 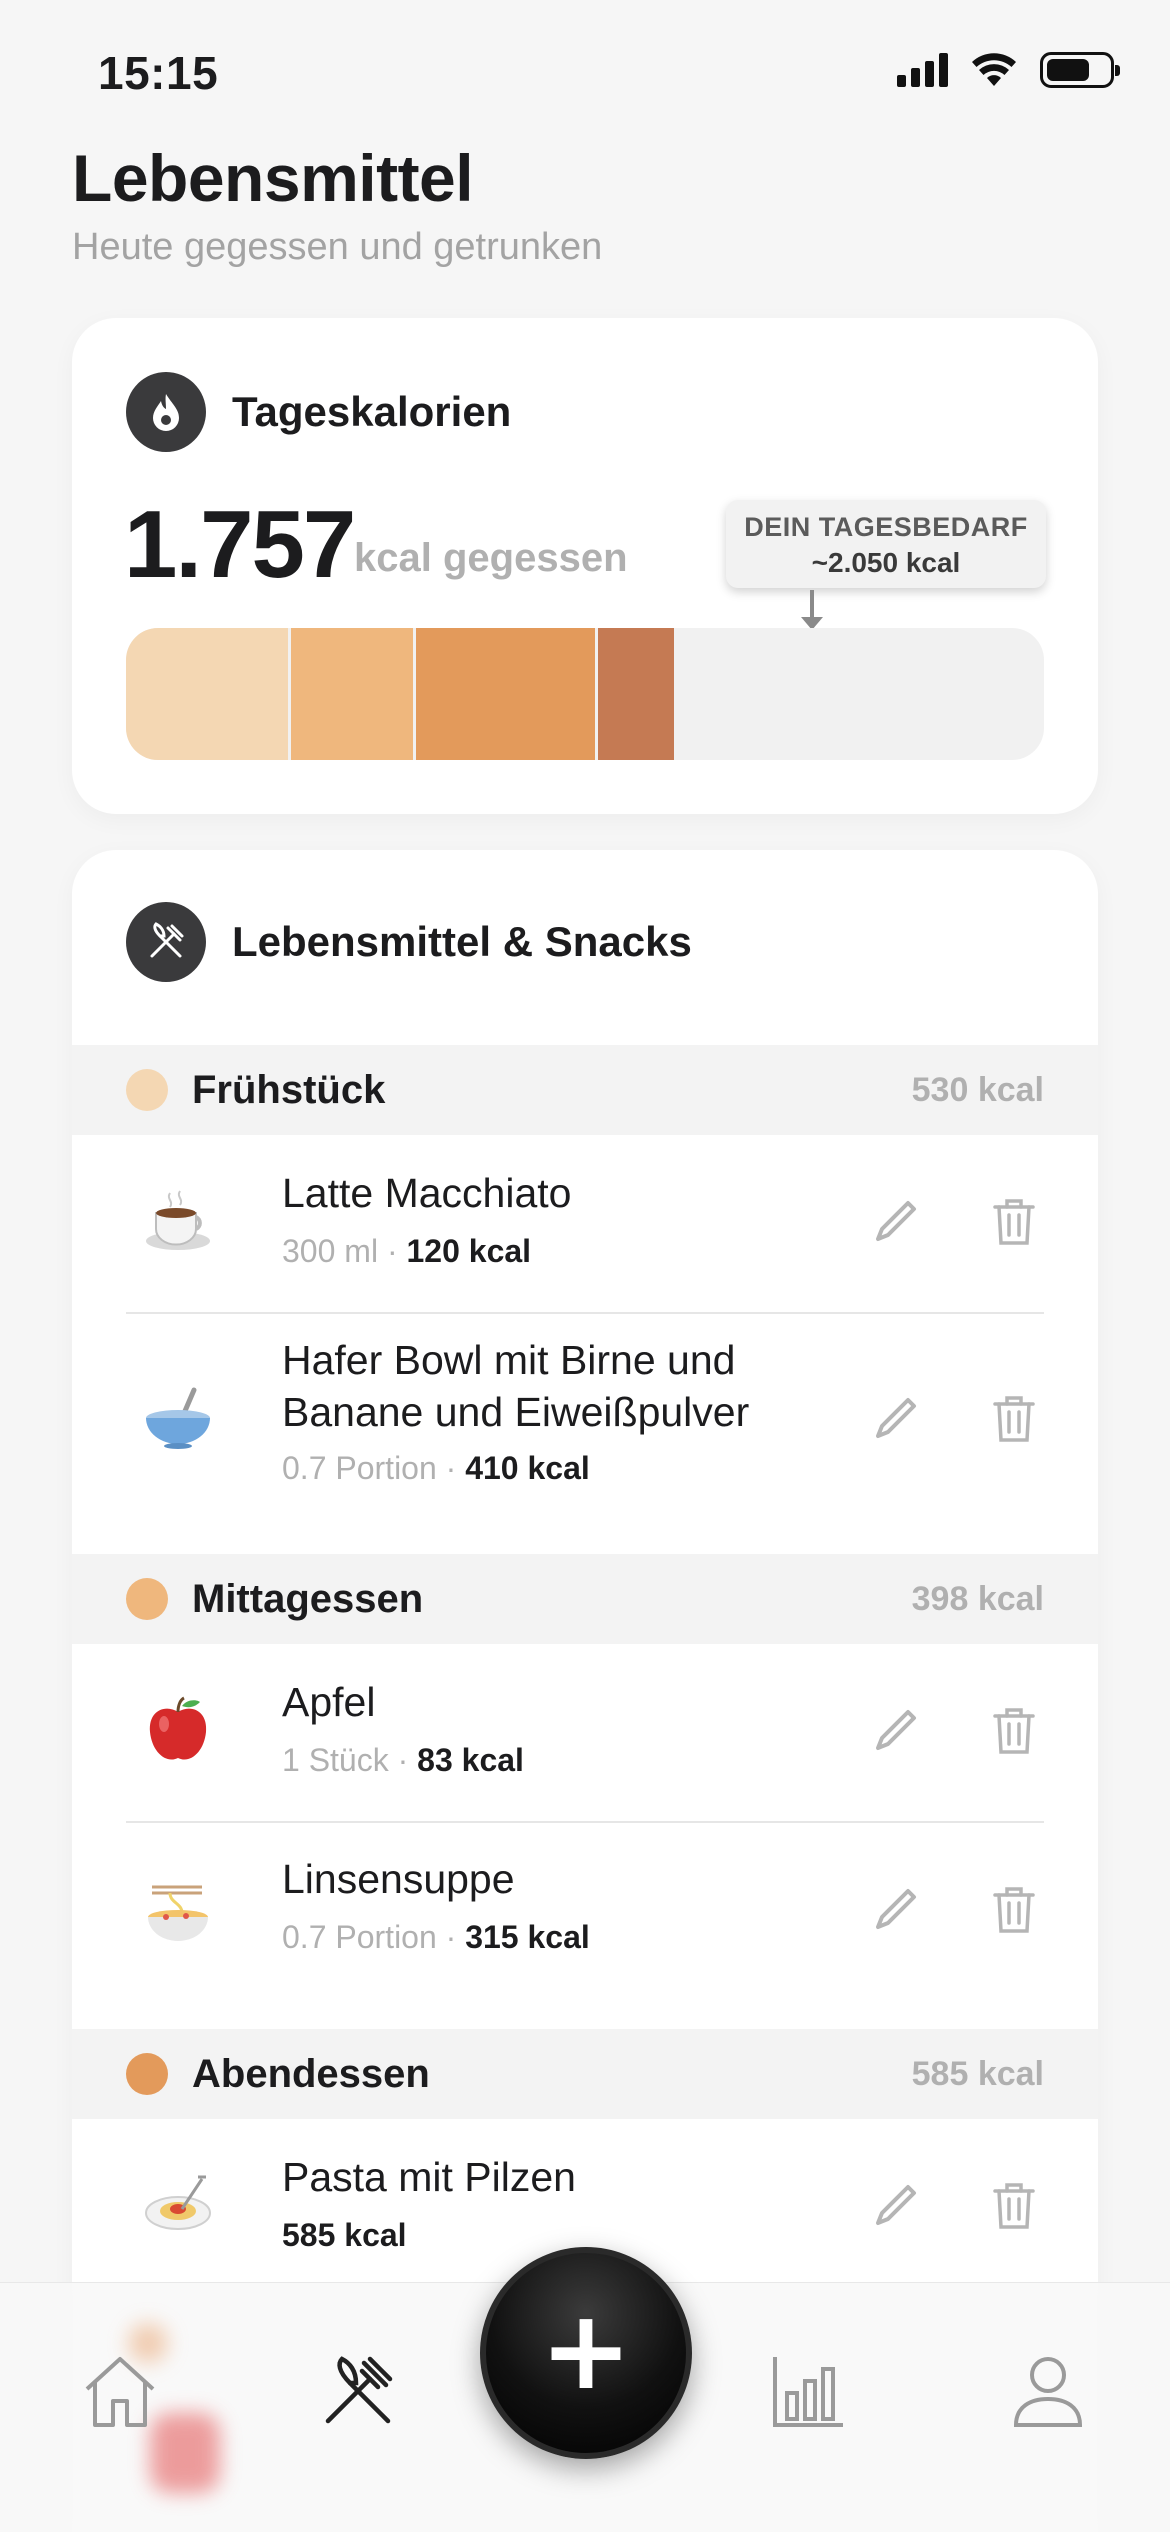 I want to click on status-icons, so click(x=1008, y=70).